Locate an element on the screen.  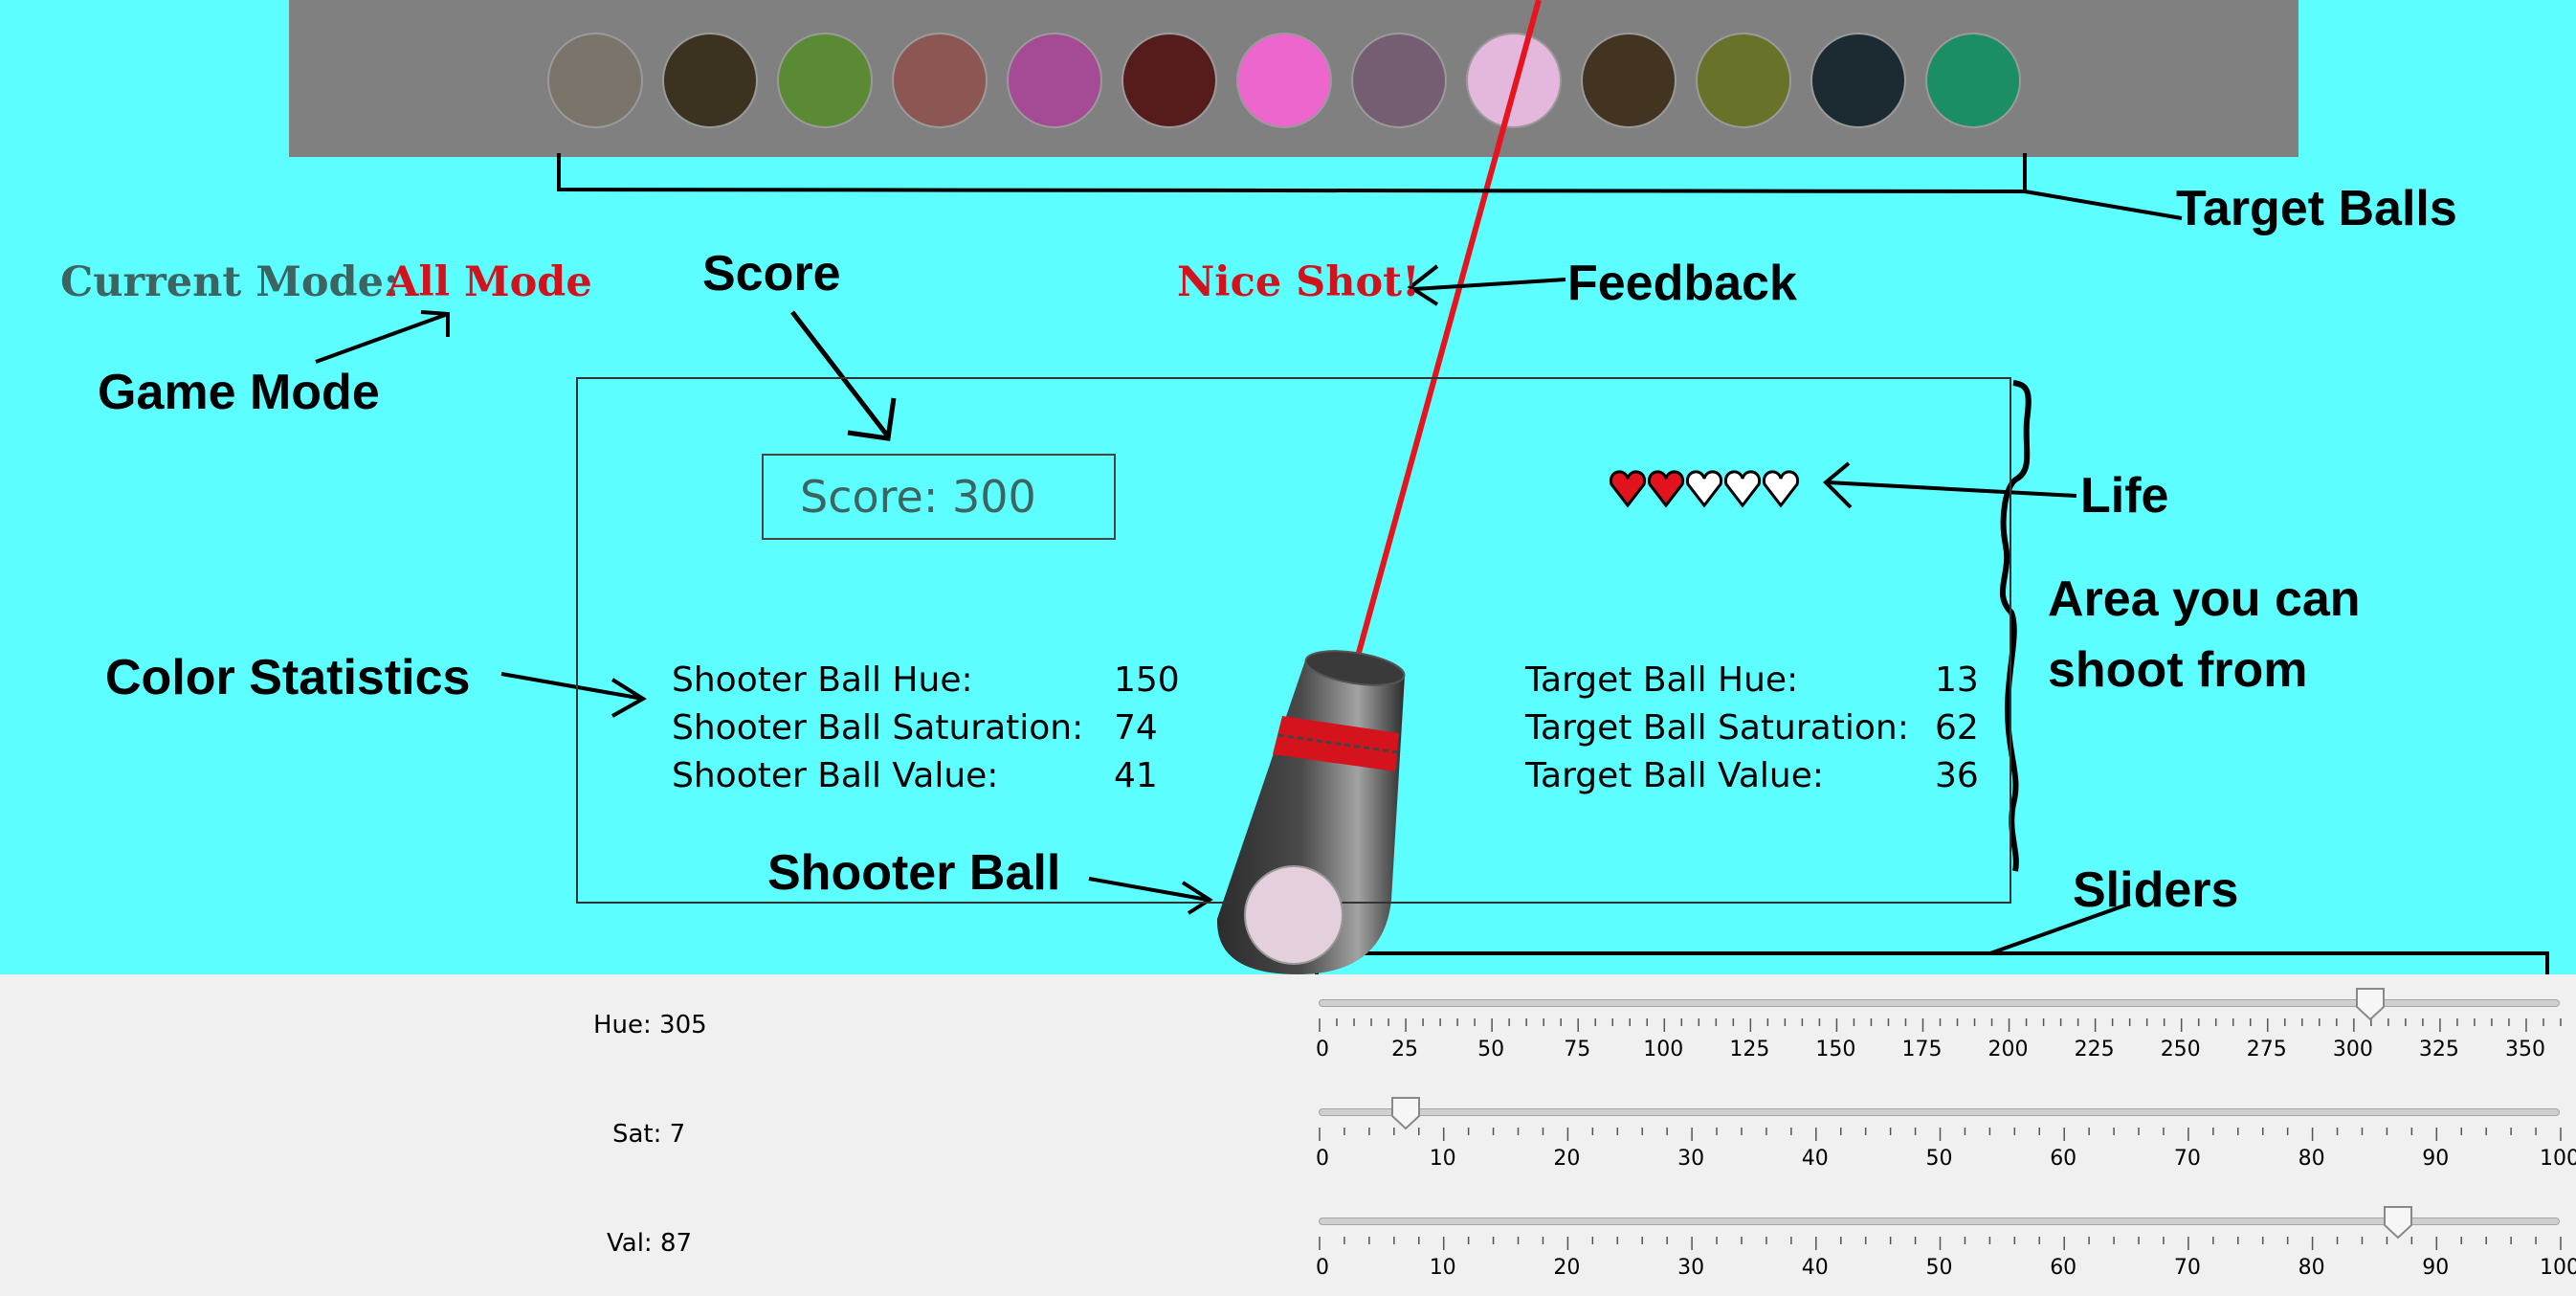
shooter-saturation-label: Shooter Ball Saturation: is located at coordinates (878, 728).